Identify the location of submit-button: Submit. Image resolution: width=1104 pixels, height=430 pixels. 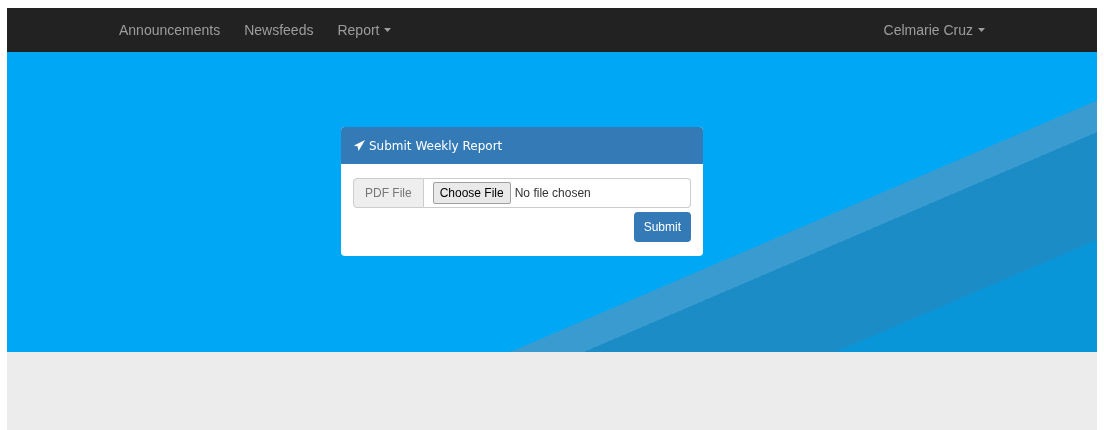
(662, 227).